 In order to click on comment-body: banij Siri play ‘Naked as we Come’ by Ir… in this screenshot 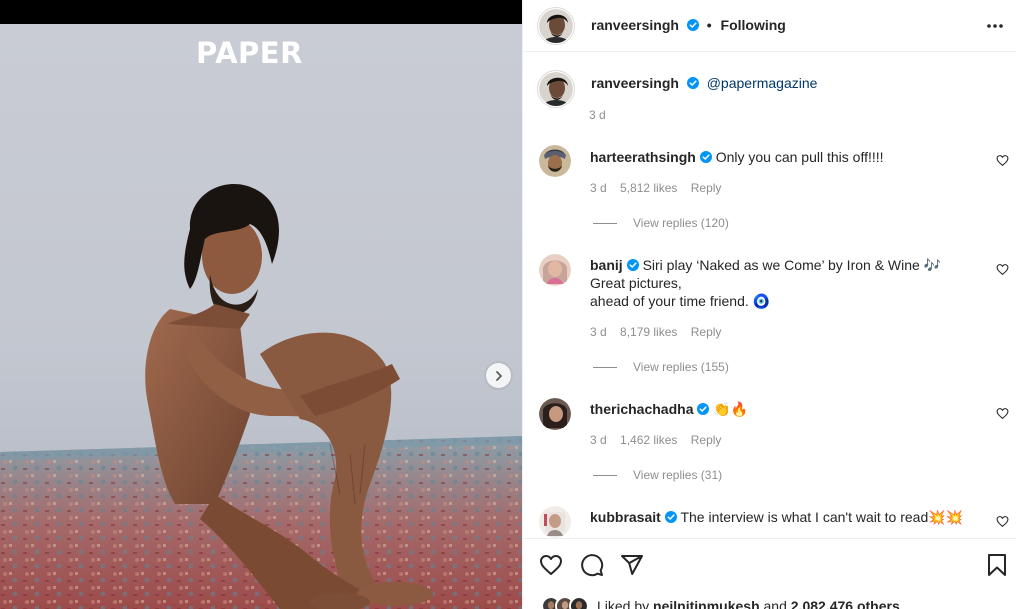, I will do `click(785, 283)`.